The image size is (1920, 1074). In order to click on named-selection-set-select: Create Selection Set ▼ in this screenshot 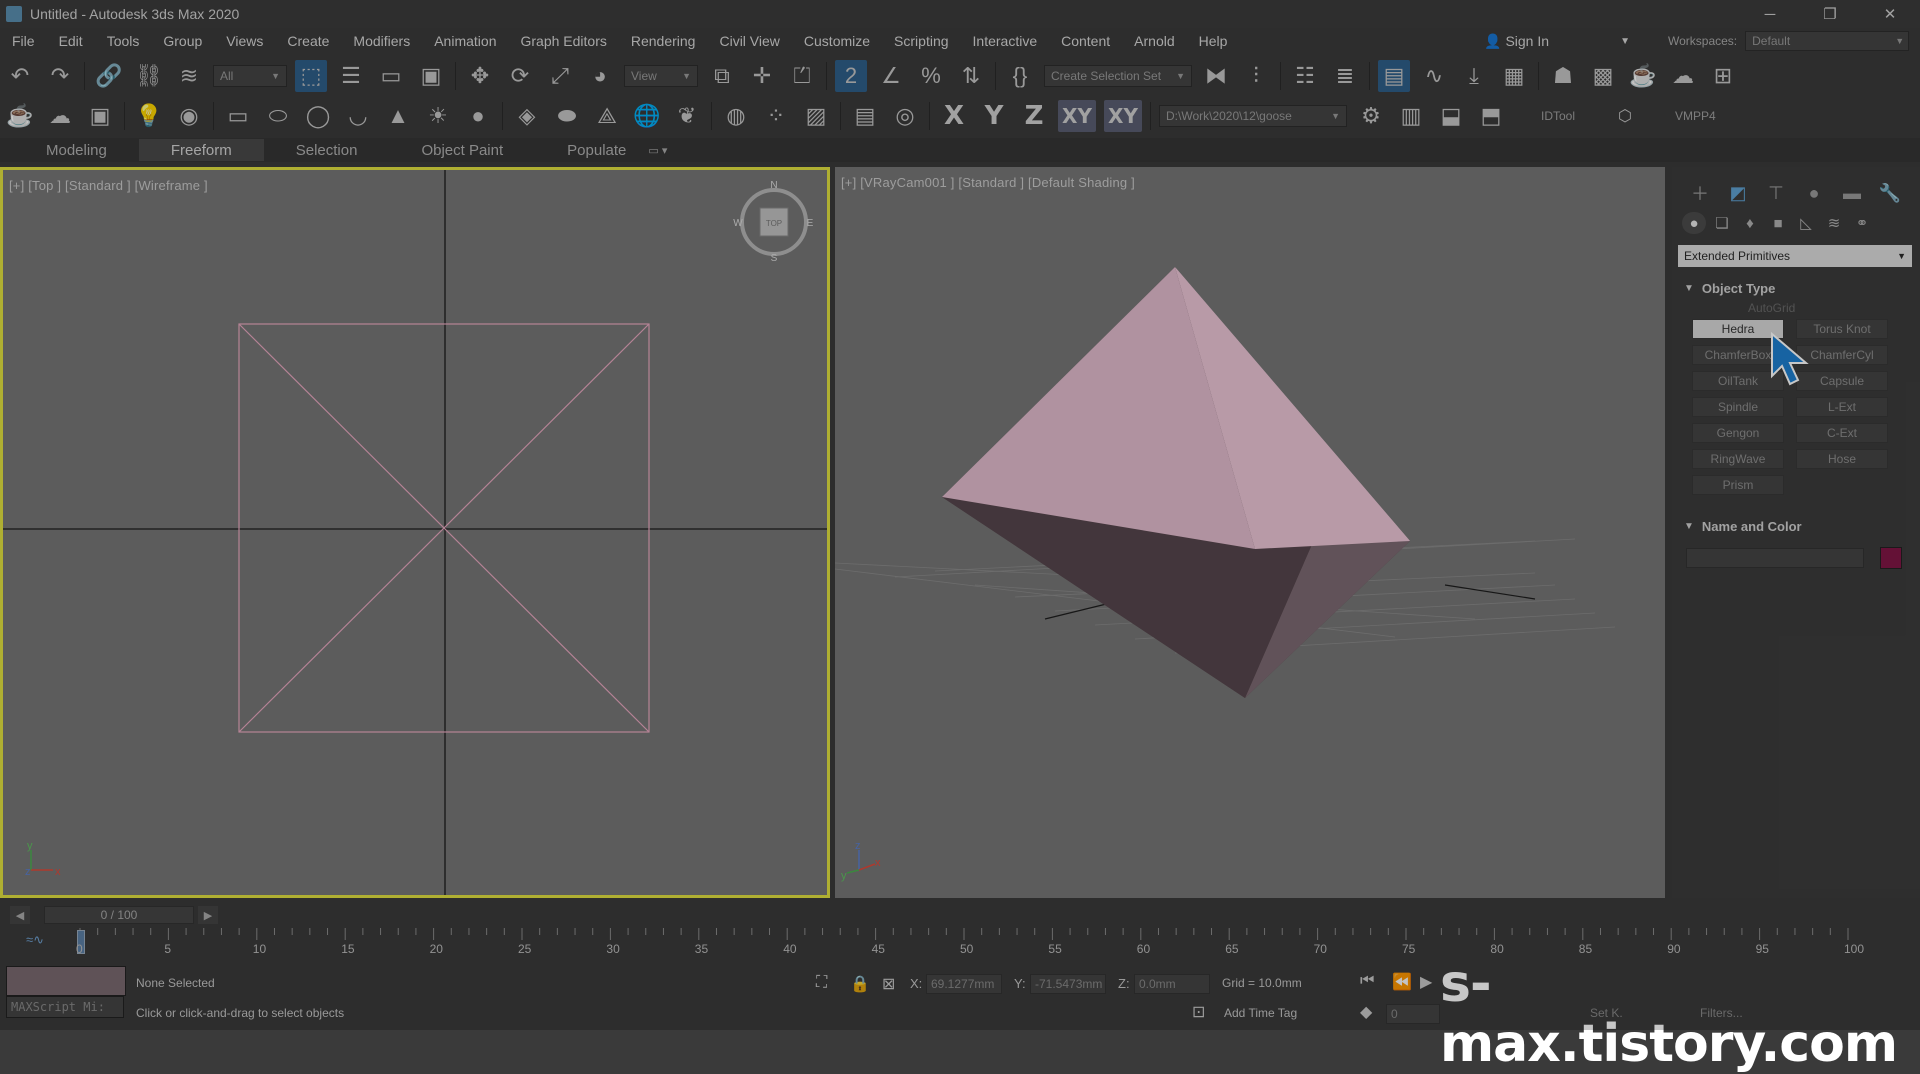, I will do `click(1118, 76)`.